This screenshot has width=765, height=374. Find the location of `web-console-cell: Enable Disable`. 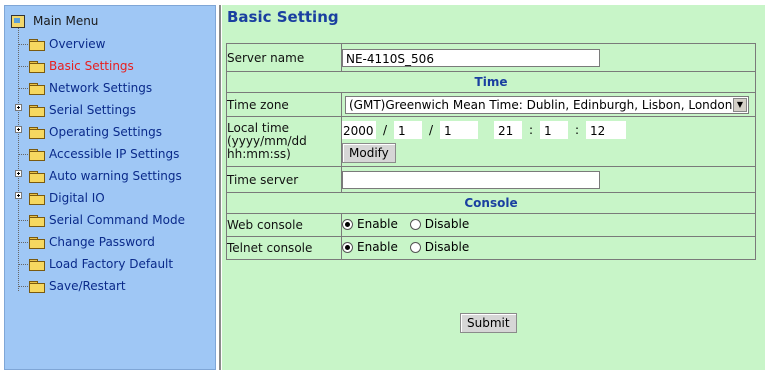

web-console-cell: Enable Disable is located at coordinates (548, 225).